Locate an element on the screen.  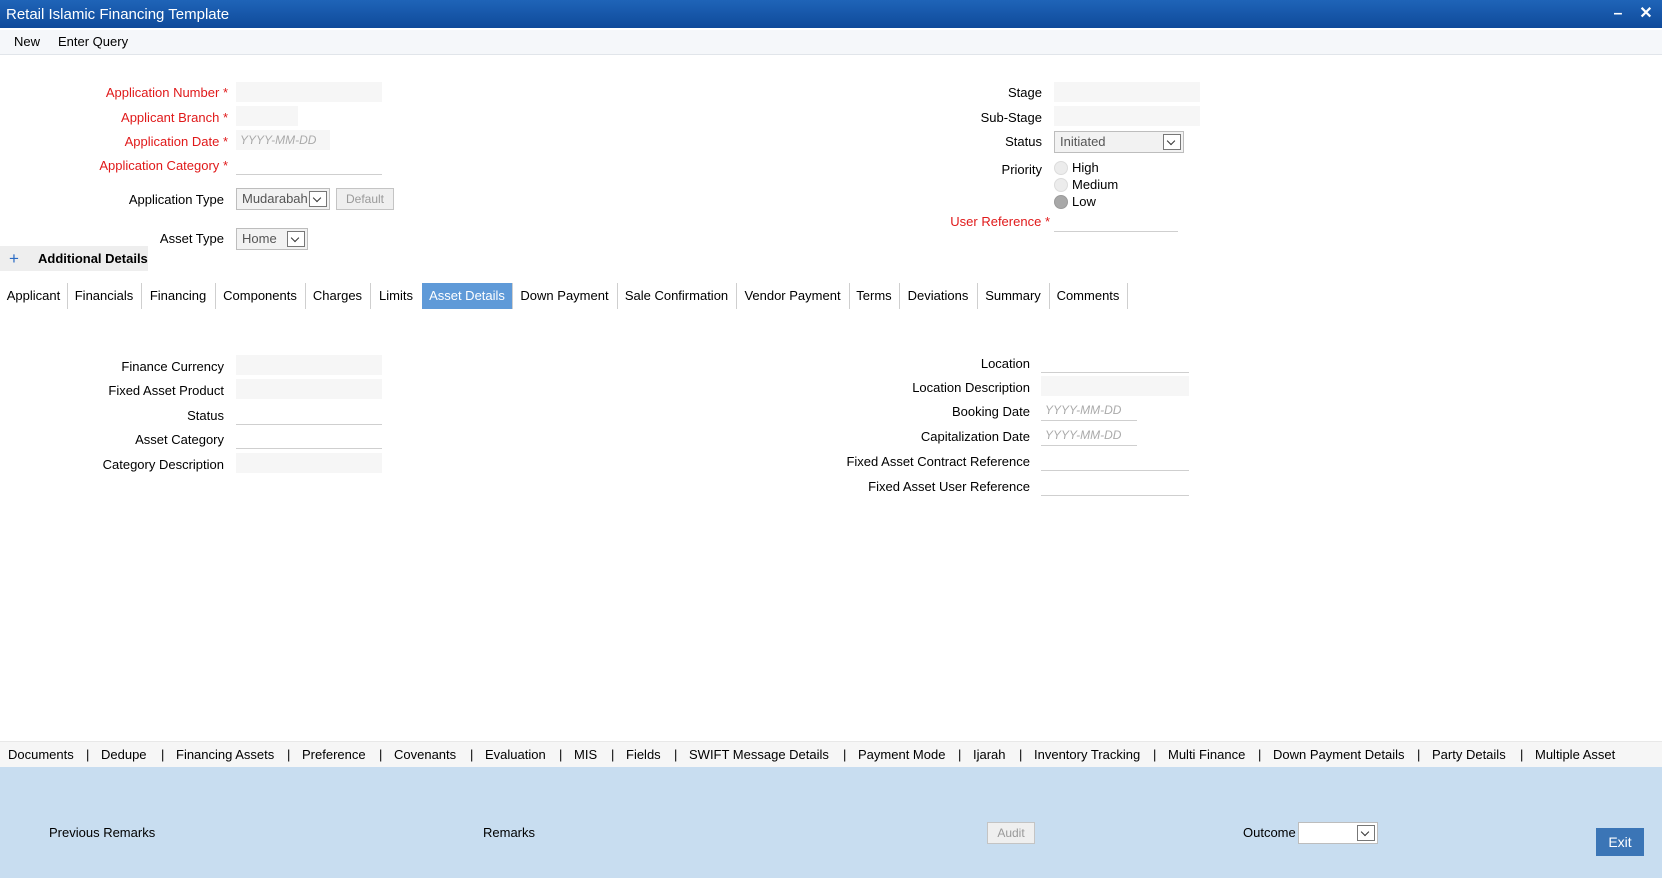
tab-financing: Financing is located at coordinates (178, 296).